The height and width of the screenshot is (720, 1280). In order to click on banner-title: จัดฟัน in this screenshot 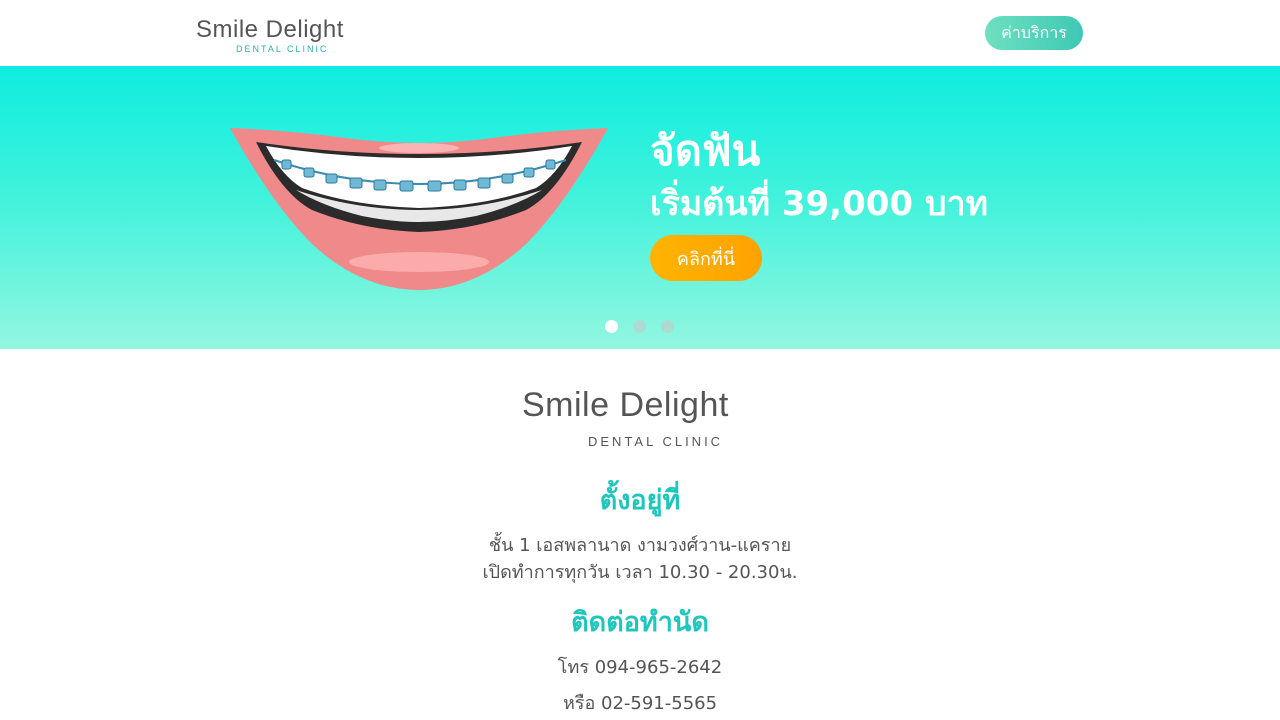, I will do `click(705, 150)`.